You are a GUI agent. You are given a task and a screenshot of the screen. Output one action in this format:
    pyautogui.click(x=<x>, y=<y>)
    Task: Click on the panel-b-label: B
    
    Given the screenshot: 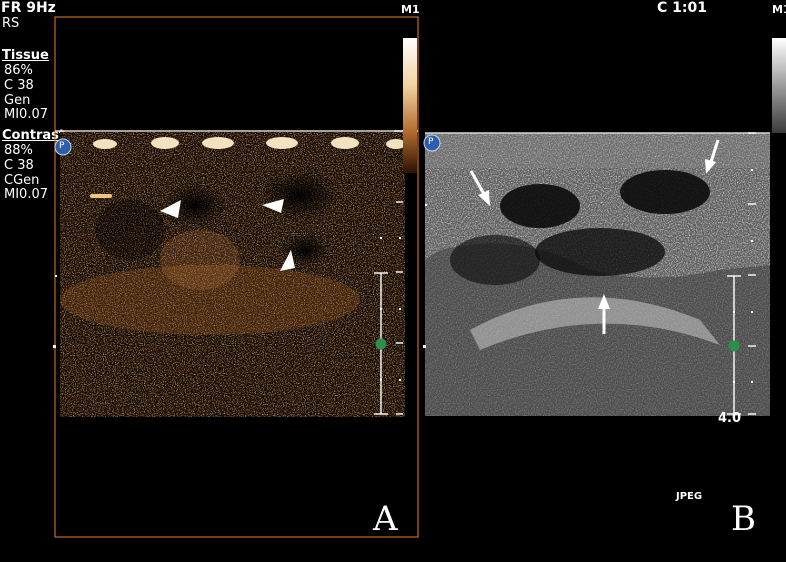 What is the action you would take?
    pyautogui.click(x=743, y=519)
    